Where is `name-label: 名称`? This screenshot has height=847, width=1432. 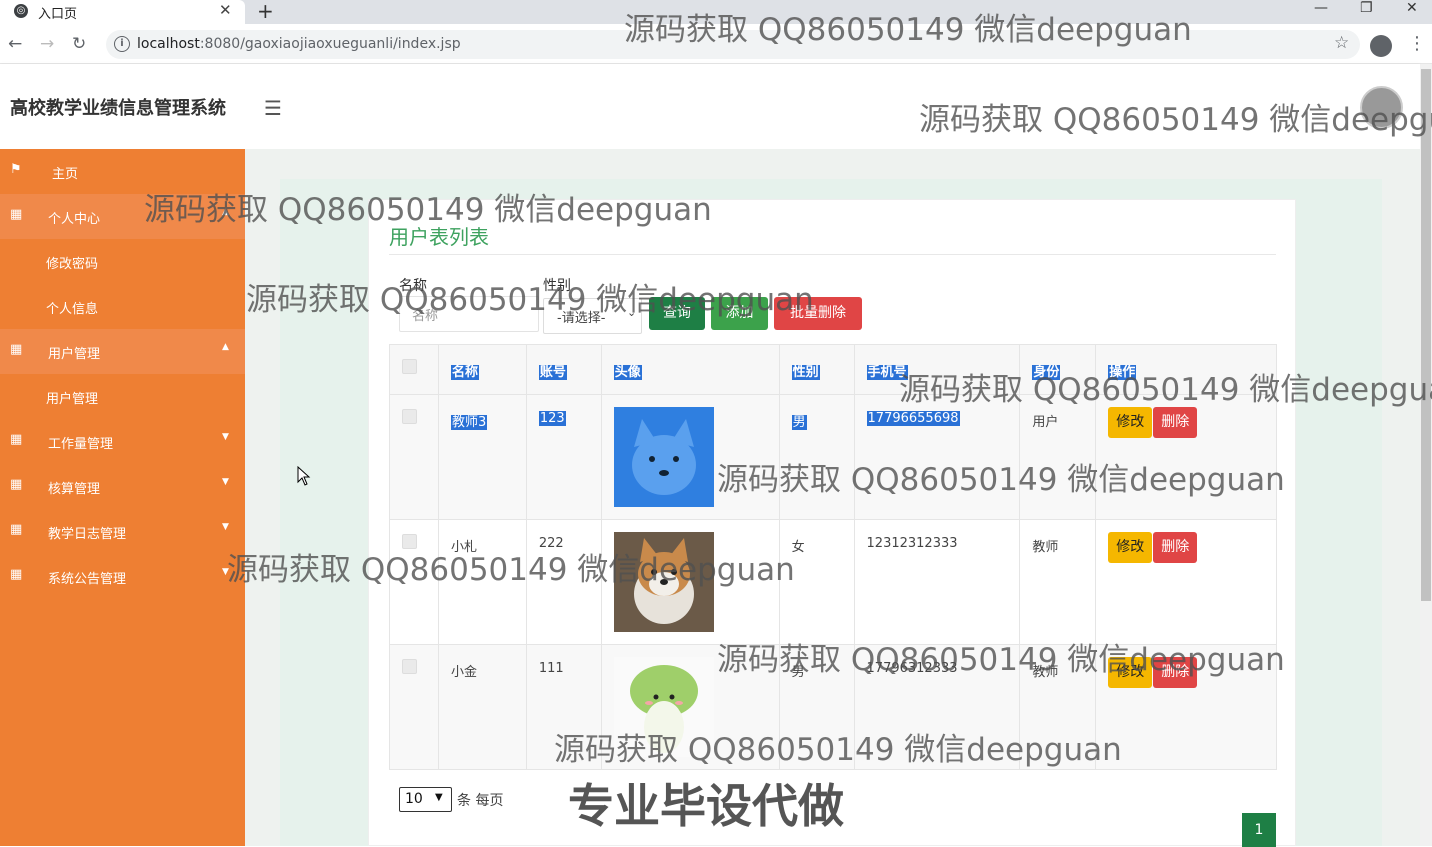
name-label: 名称 is located at coordinates (413, 286).